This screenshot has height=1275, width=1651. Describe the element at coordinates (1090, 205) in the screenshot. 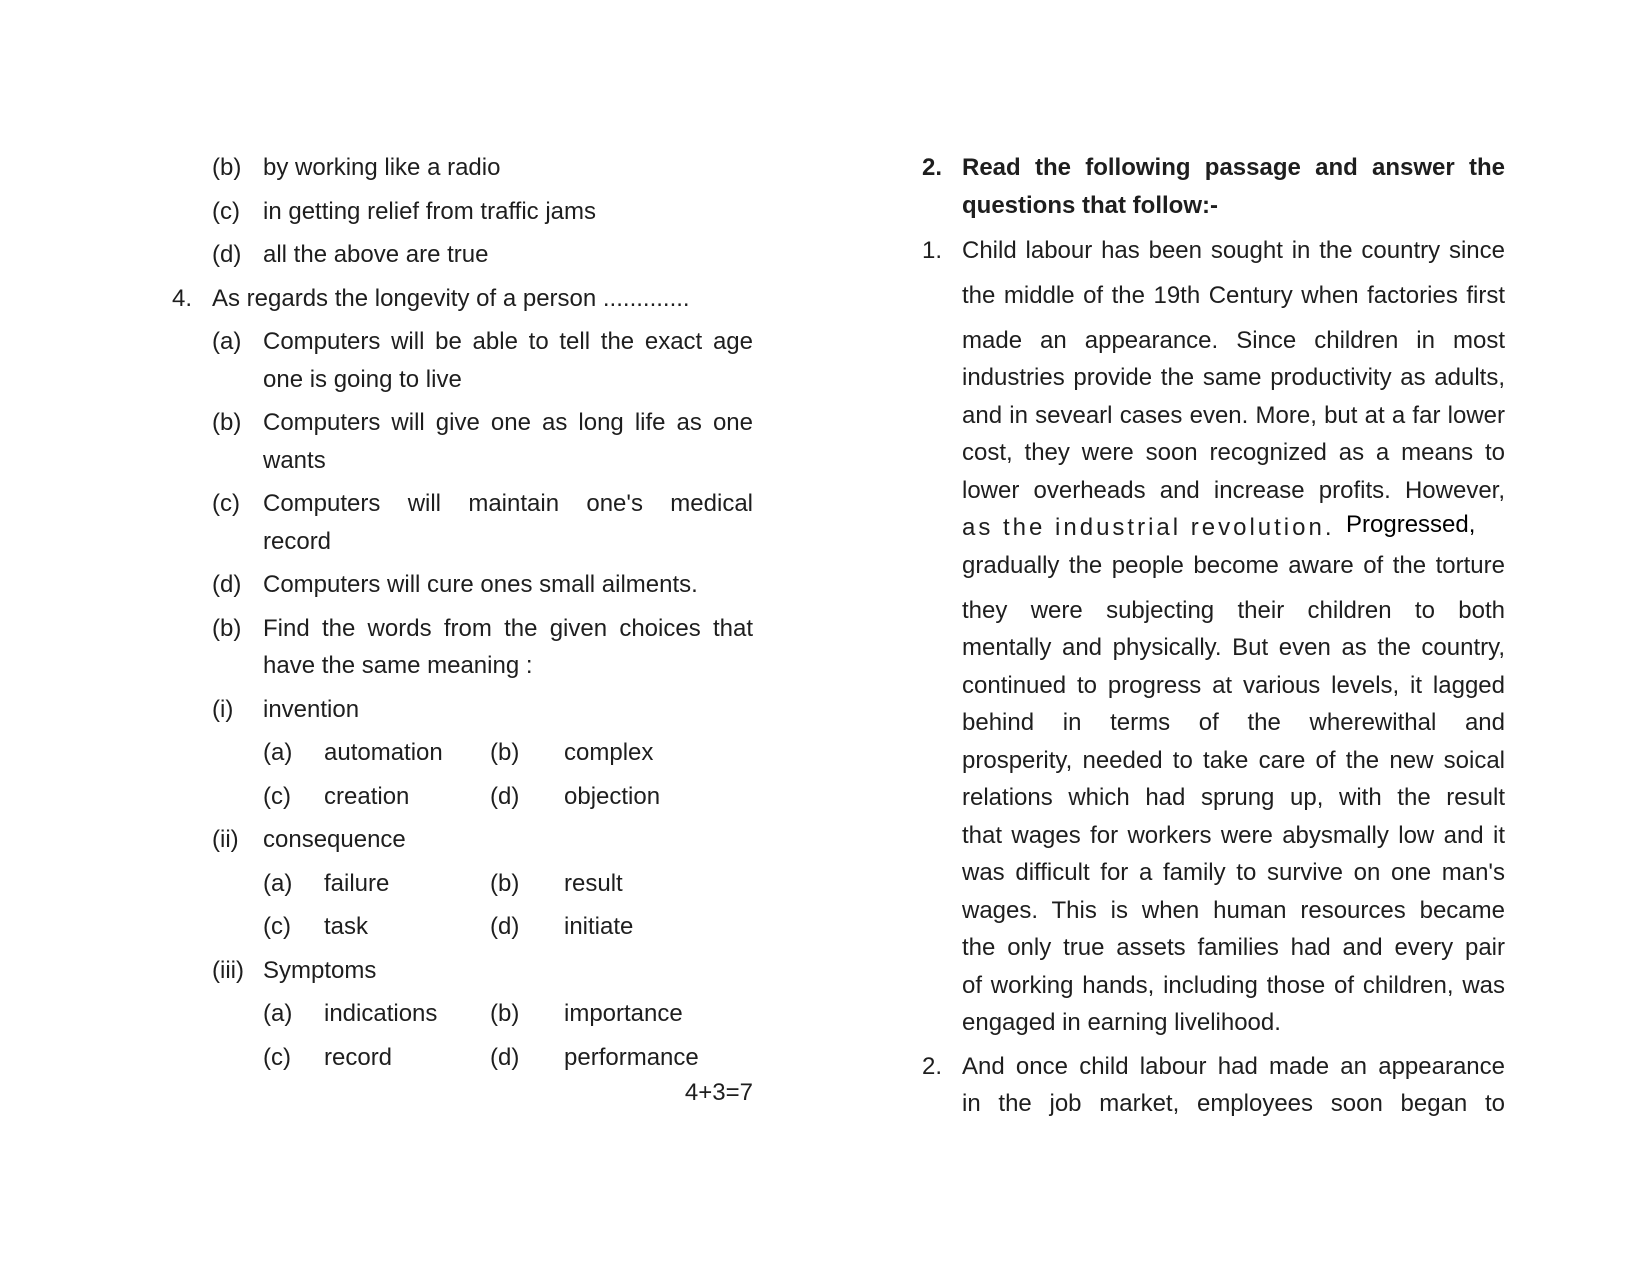

I see `question-heading-line: questions that follow:-` at that location.